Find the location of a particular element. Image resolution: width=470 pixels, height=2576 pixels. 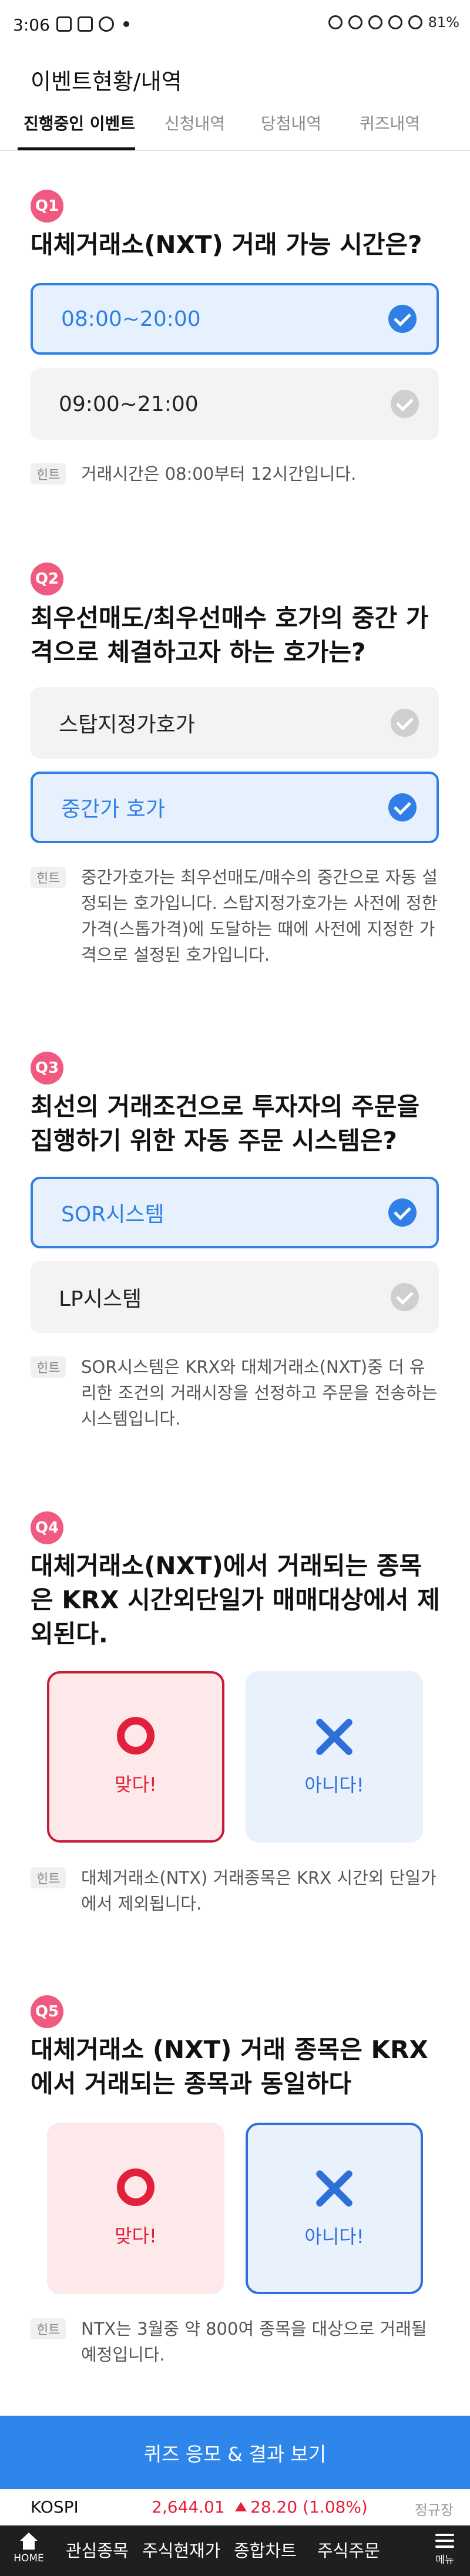

notification-icons is located at coordinates (93, 24).